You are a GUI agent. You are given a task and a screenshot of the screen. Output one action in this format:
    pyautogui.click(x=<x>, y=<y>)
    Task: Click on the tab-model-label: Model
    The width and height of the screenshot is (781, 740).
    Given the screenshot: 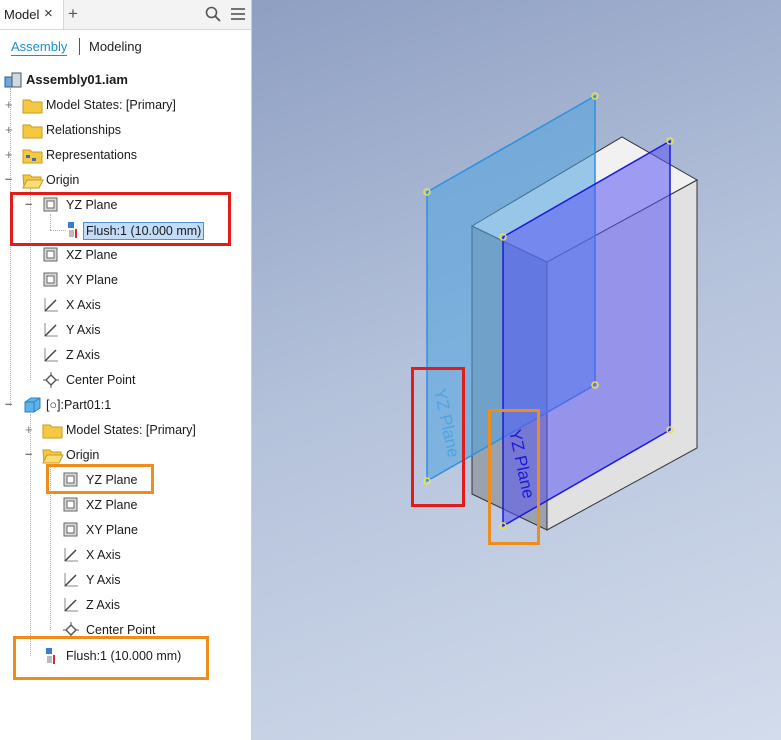 What is the action you would take?
    pyautogui.click(x=22, y=14)
    